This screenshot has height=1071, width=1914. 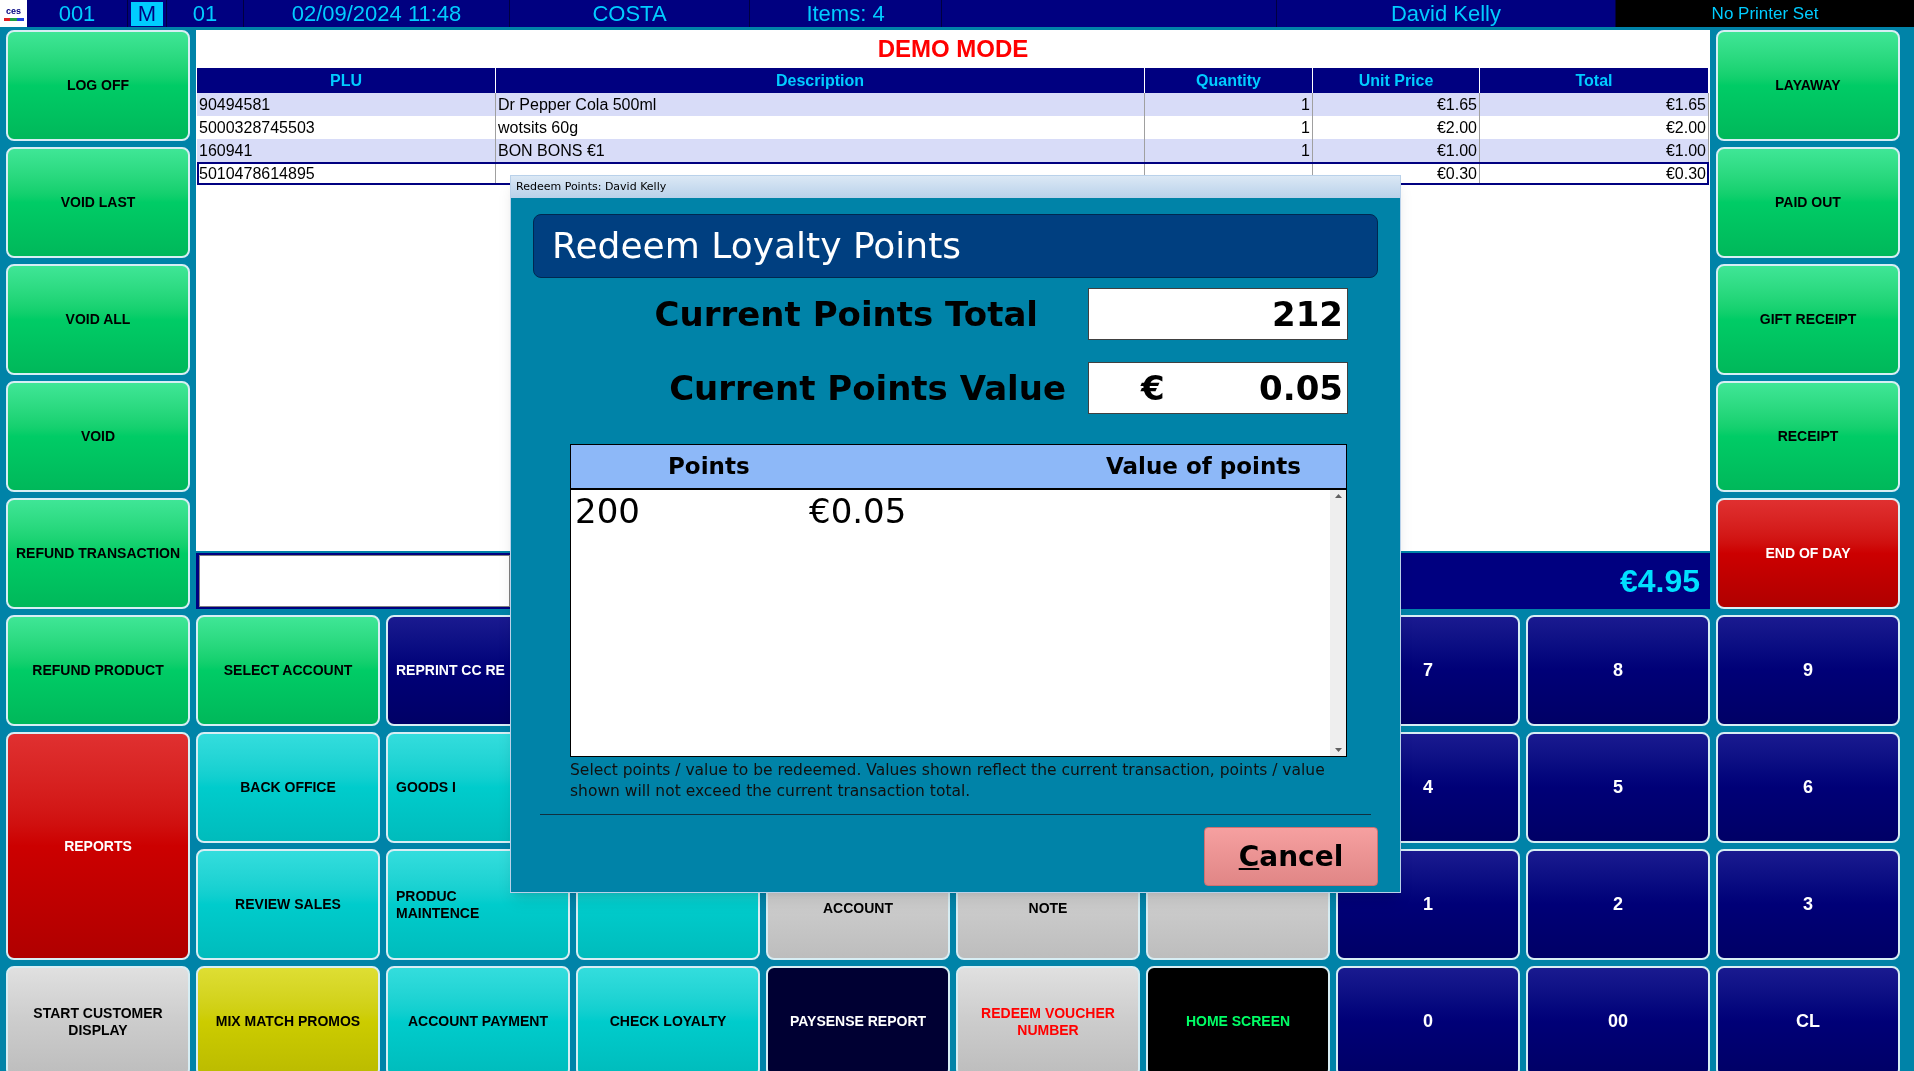 I want to click on pos-button: GIFT RECEIPT, so click(x=1808, y=319).